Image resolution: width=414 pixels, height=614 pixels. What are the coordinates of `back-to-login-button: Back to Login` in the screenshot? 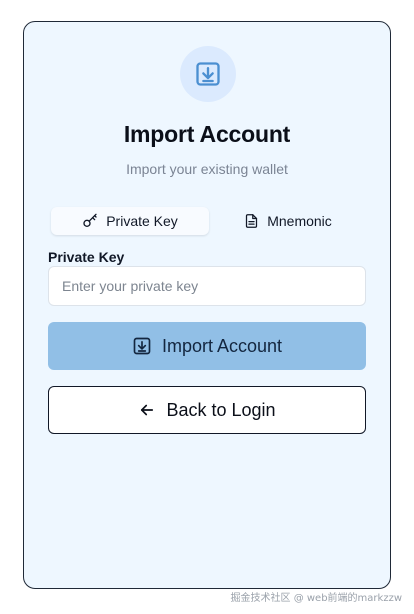 It's located at (207, 410).